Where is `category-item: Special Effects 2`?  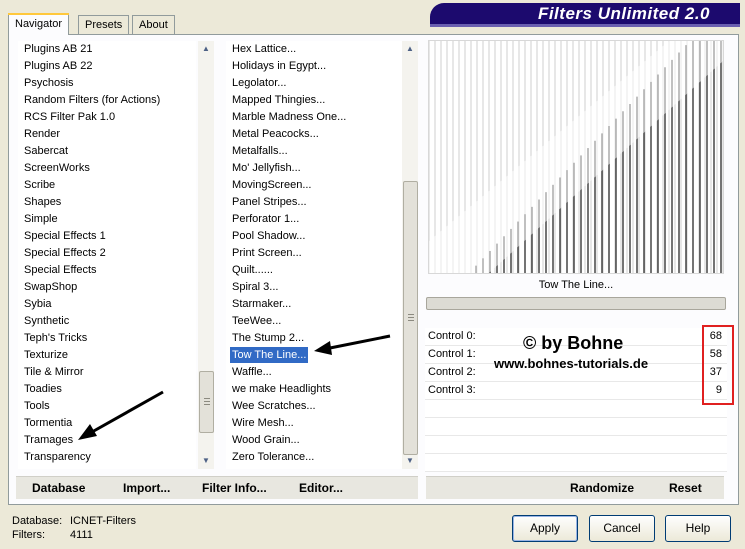 category-item: Special Effects 2 is located at coordinates (65, 253).